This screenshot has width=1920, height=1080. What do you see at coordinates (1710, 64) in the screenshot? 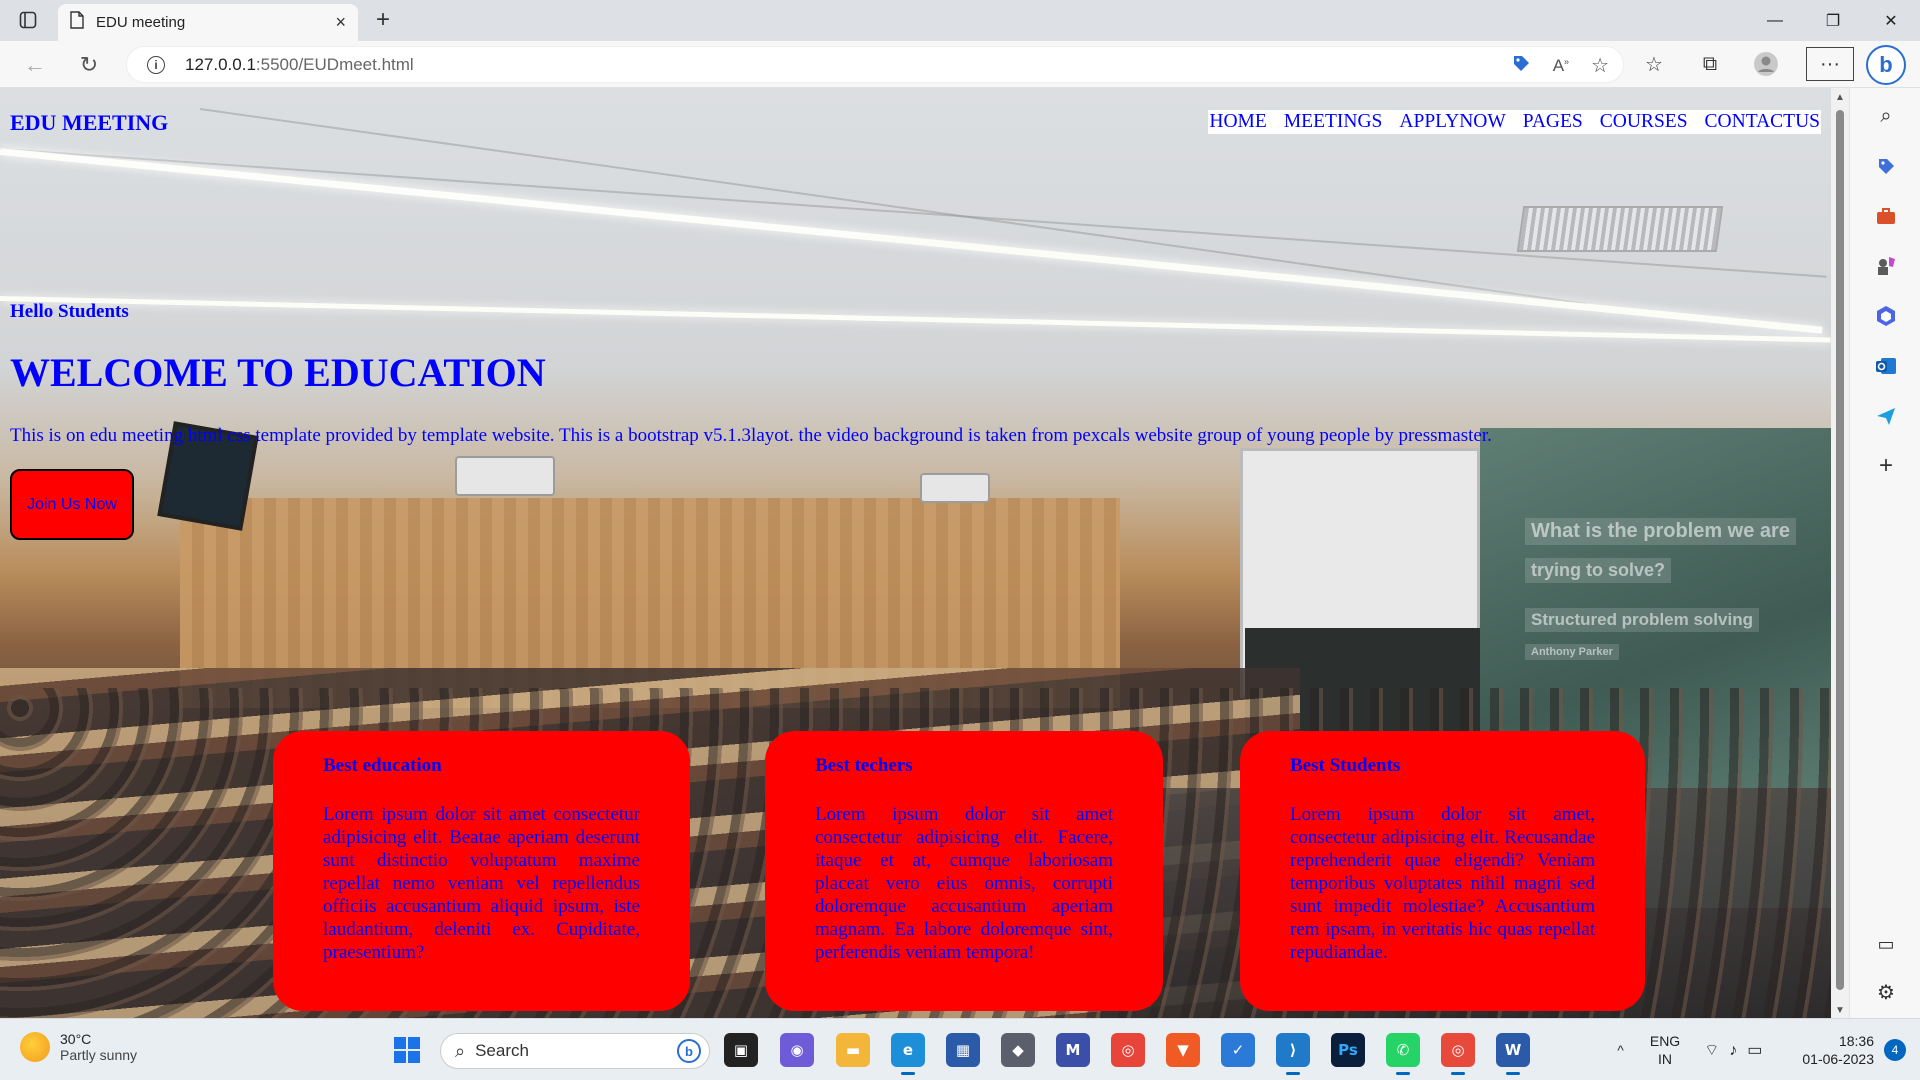
I see `collections-icon: ⧉` at bounding box center [1710, 64].